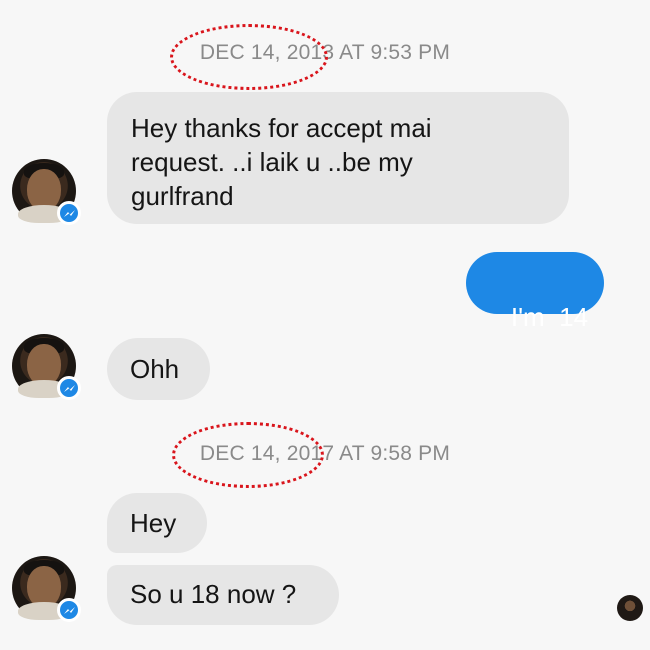 Image resolution: width=650 pixels, height=650 pixels. Describe the element at coordinates (272, 162) in the screenshot. I see `message-line: request. ..i laik u ..be my` at that location.